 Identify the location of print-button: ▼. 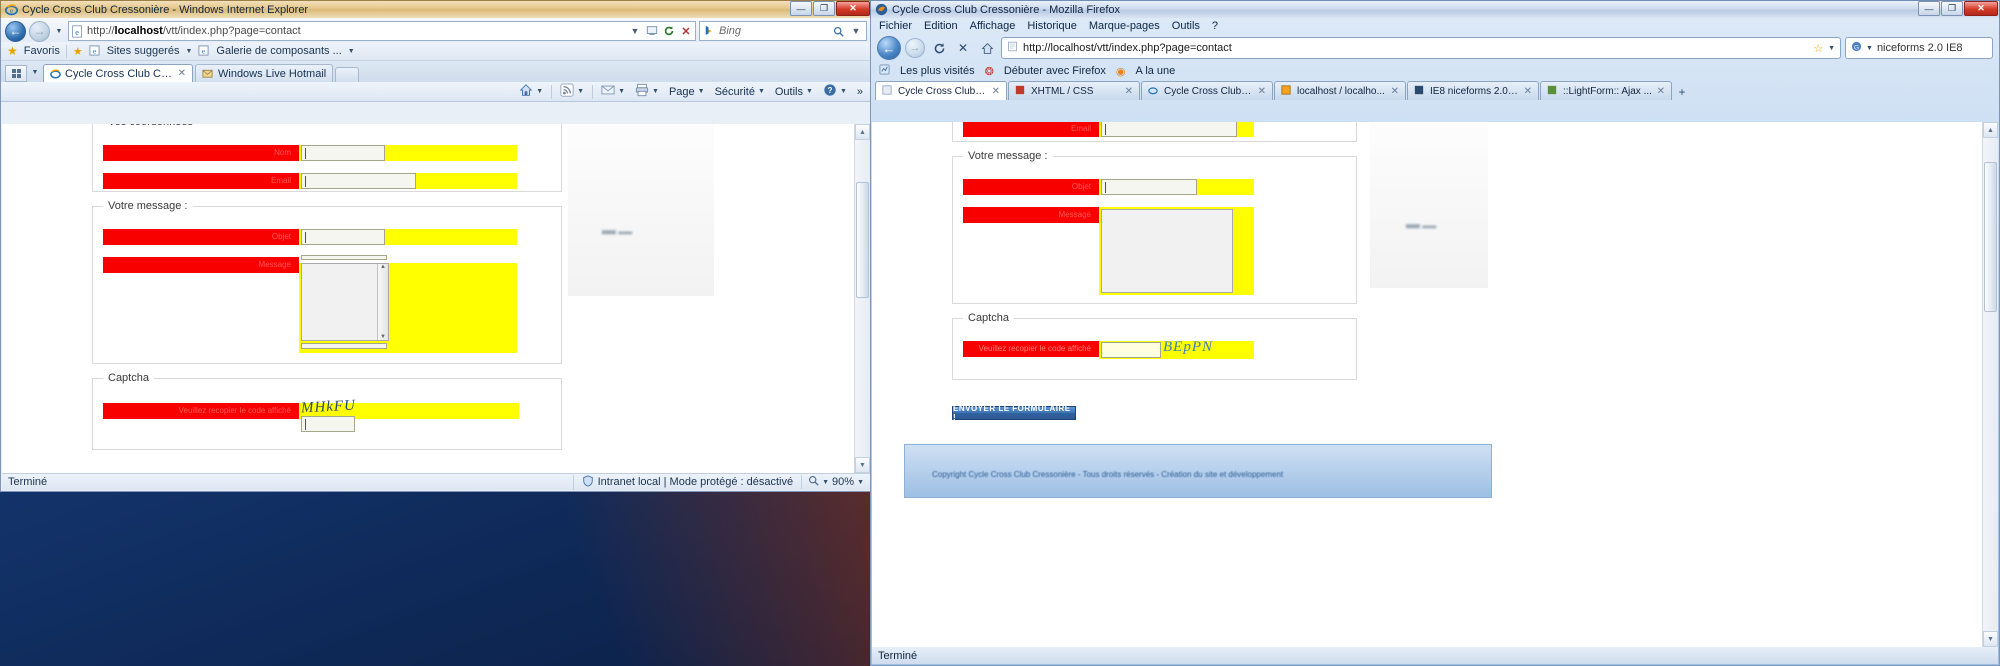
(647, 91).